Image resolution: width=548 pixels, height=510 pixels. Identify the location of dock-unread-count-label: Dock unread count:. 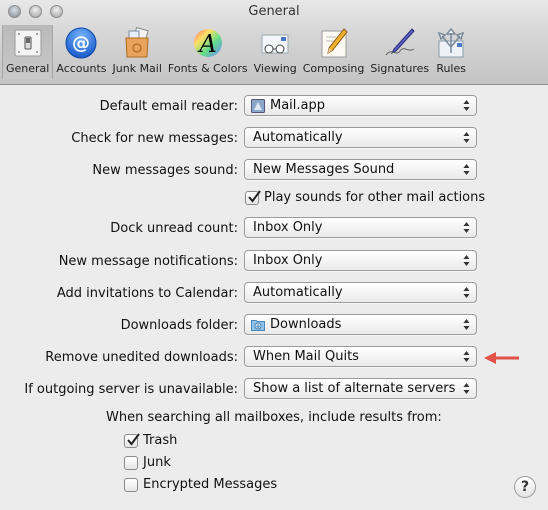
(174, 228).